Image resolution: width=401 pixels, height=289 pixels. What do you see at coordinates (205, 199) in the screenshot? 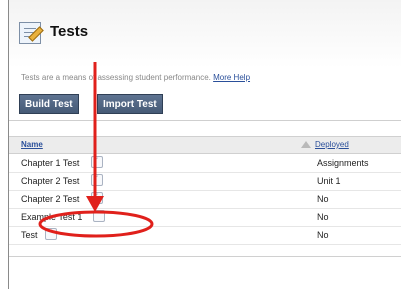
I see `table-row: Chapter 2 Test ˇ No` at bounding box center [205, 199].